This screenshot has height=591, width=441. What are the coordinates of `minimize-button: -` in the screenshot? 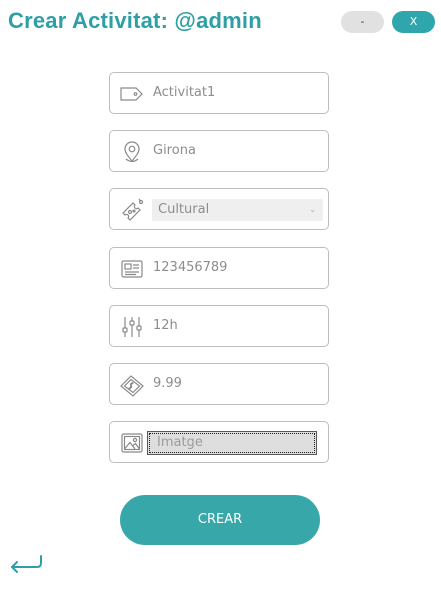 It's located at (362, 22).